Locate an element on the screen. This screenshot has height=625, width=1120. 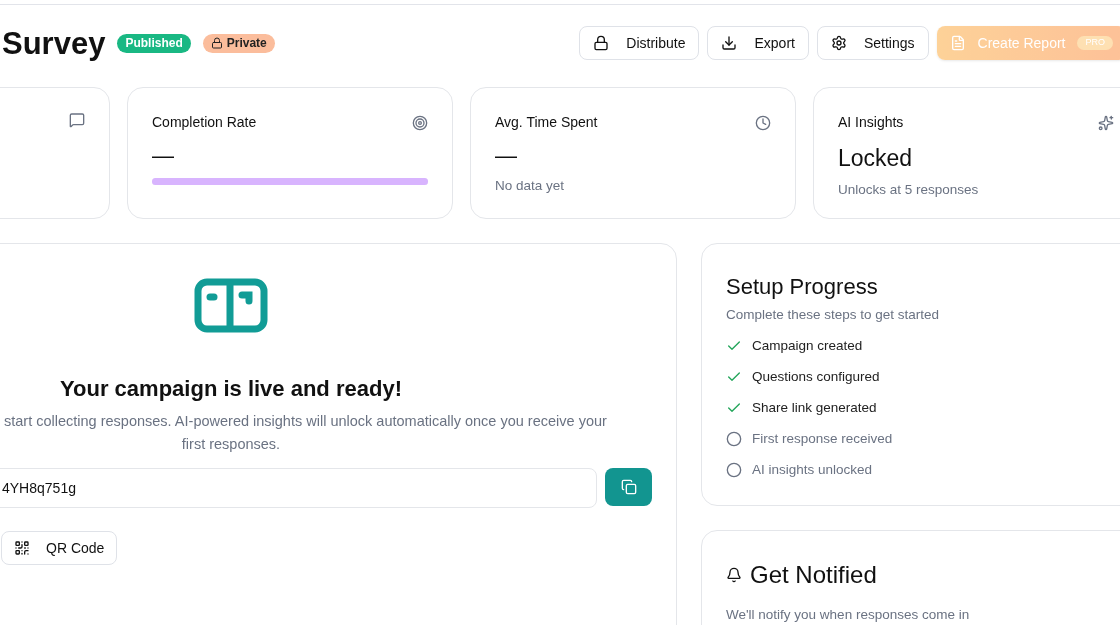
document-icon is located at coordinates (957, 43).